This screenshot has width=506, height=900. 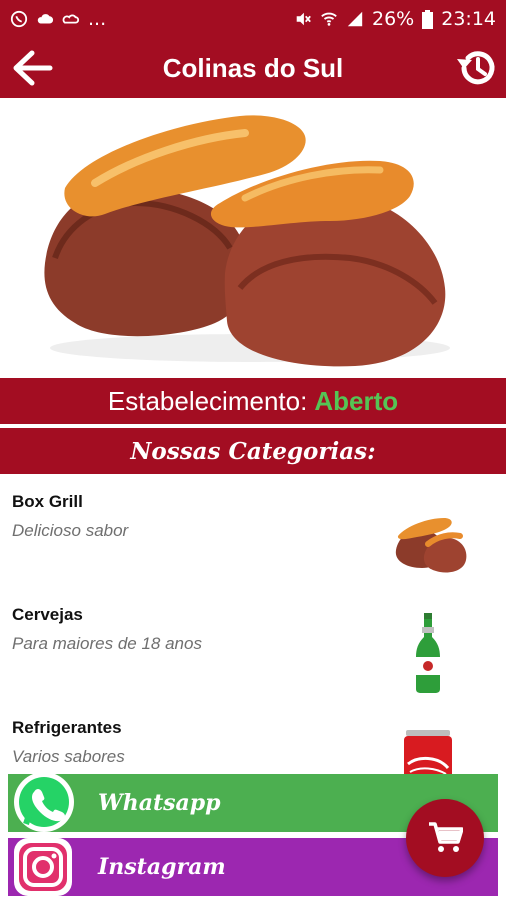 I want to click on app-bar: Colinas do Sul, so click(x=253, y=68).